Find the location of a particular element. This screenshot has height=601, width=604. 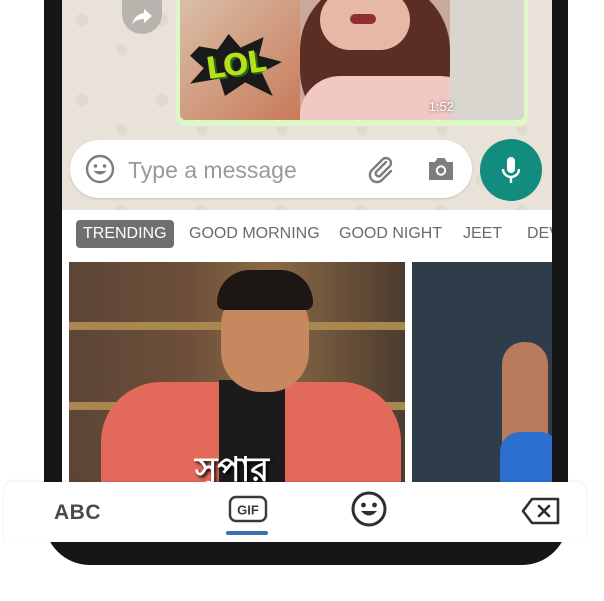

message-input: Type a message is located at coordinates (212, 170).